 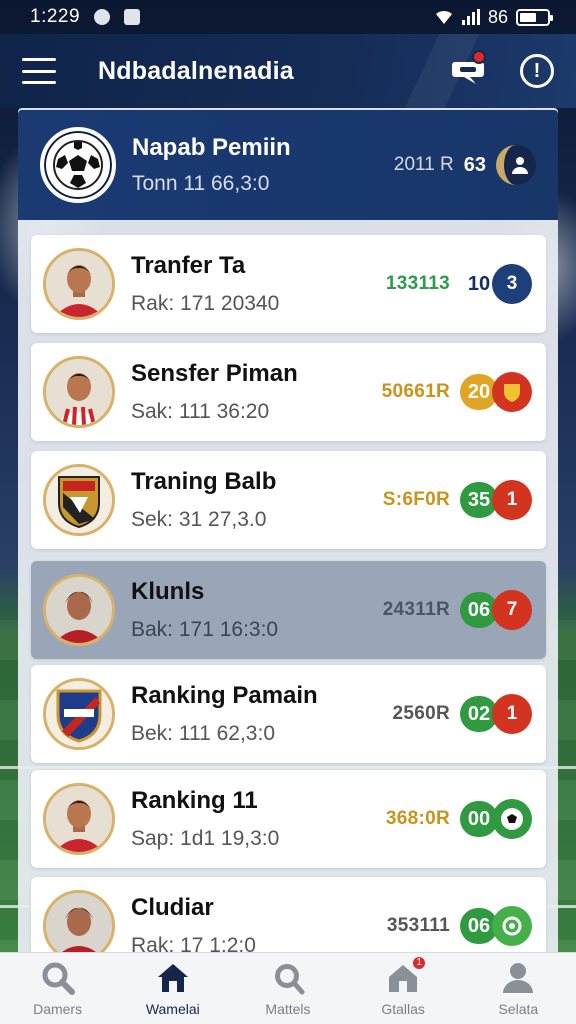 I want to click on score-badge: 00, so click(x=496, y=819).